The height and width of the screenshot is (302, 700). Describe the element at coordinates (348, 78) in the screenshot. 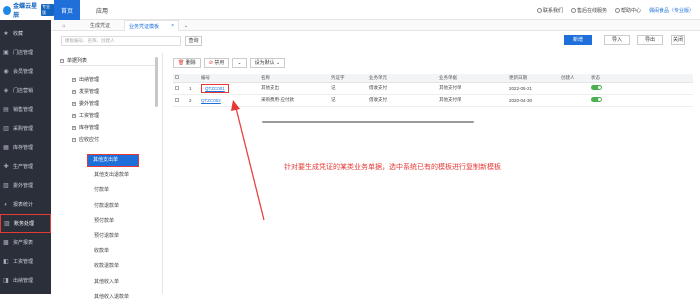

I see `col-voucher: 凭证字` at that location.